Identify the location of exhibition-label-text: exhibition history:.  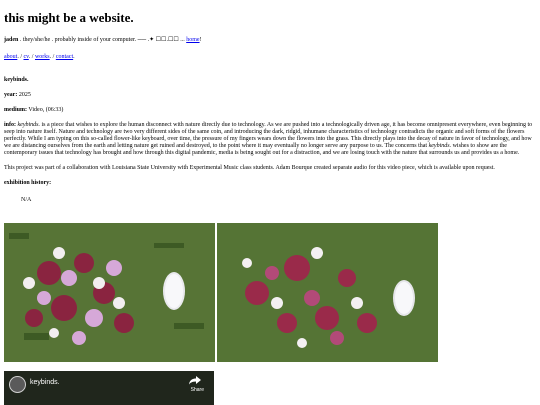
(28, 183).